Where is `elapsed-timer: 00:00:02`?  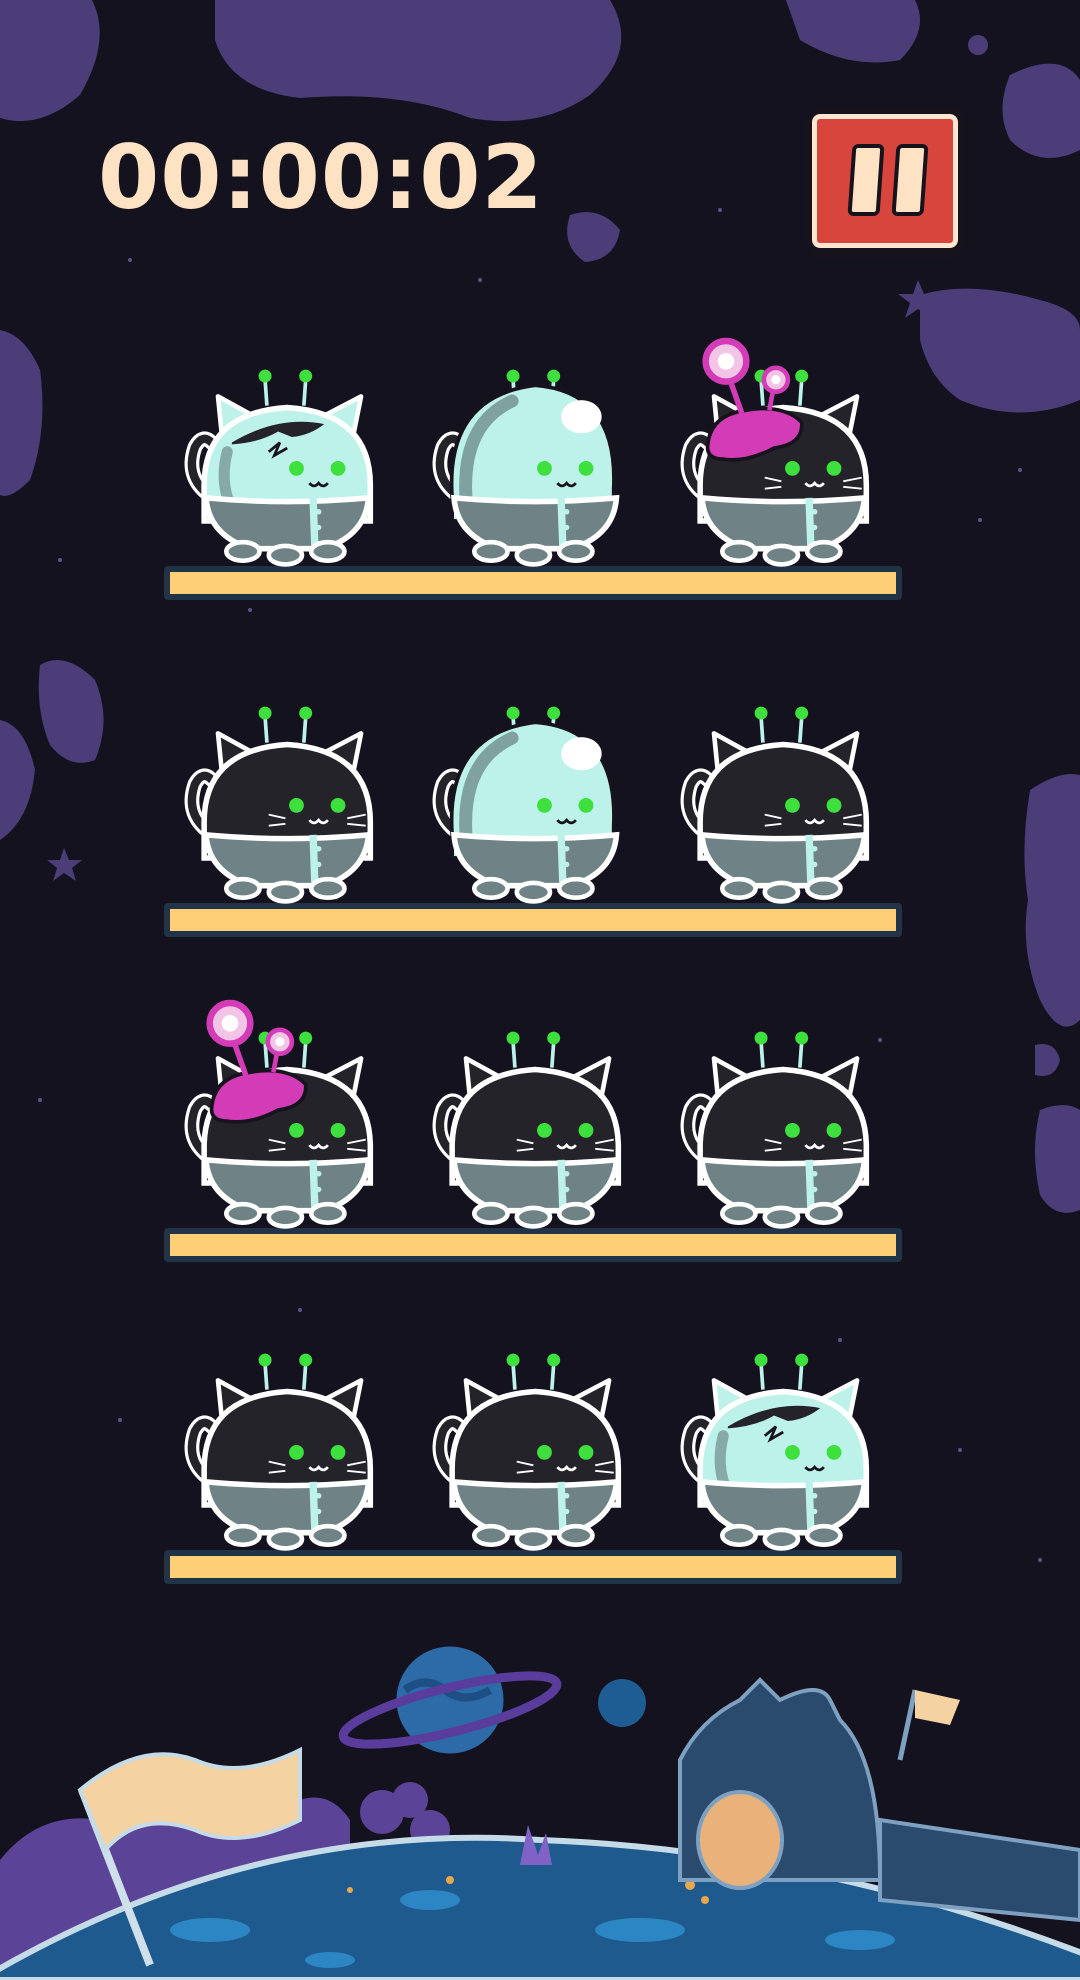 elapsed-timer: 00:00:02 is located at coordinates (321, 177).